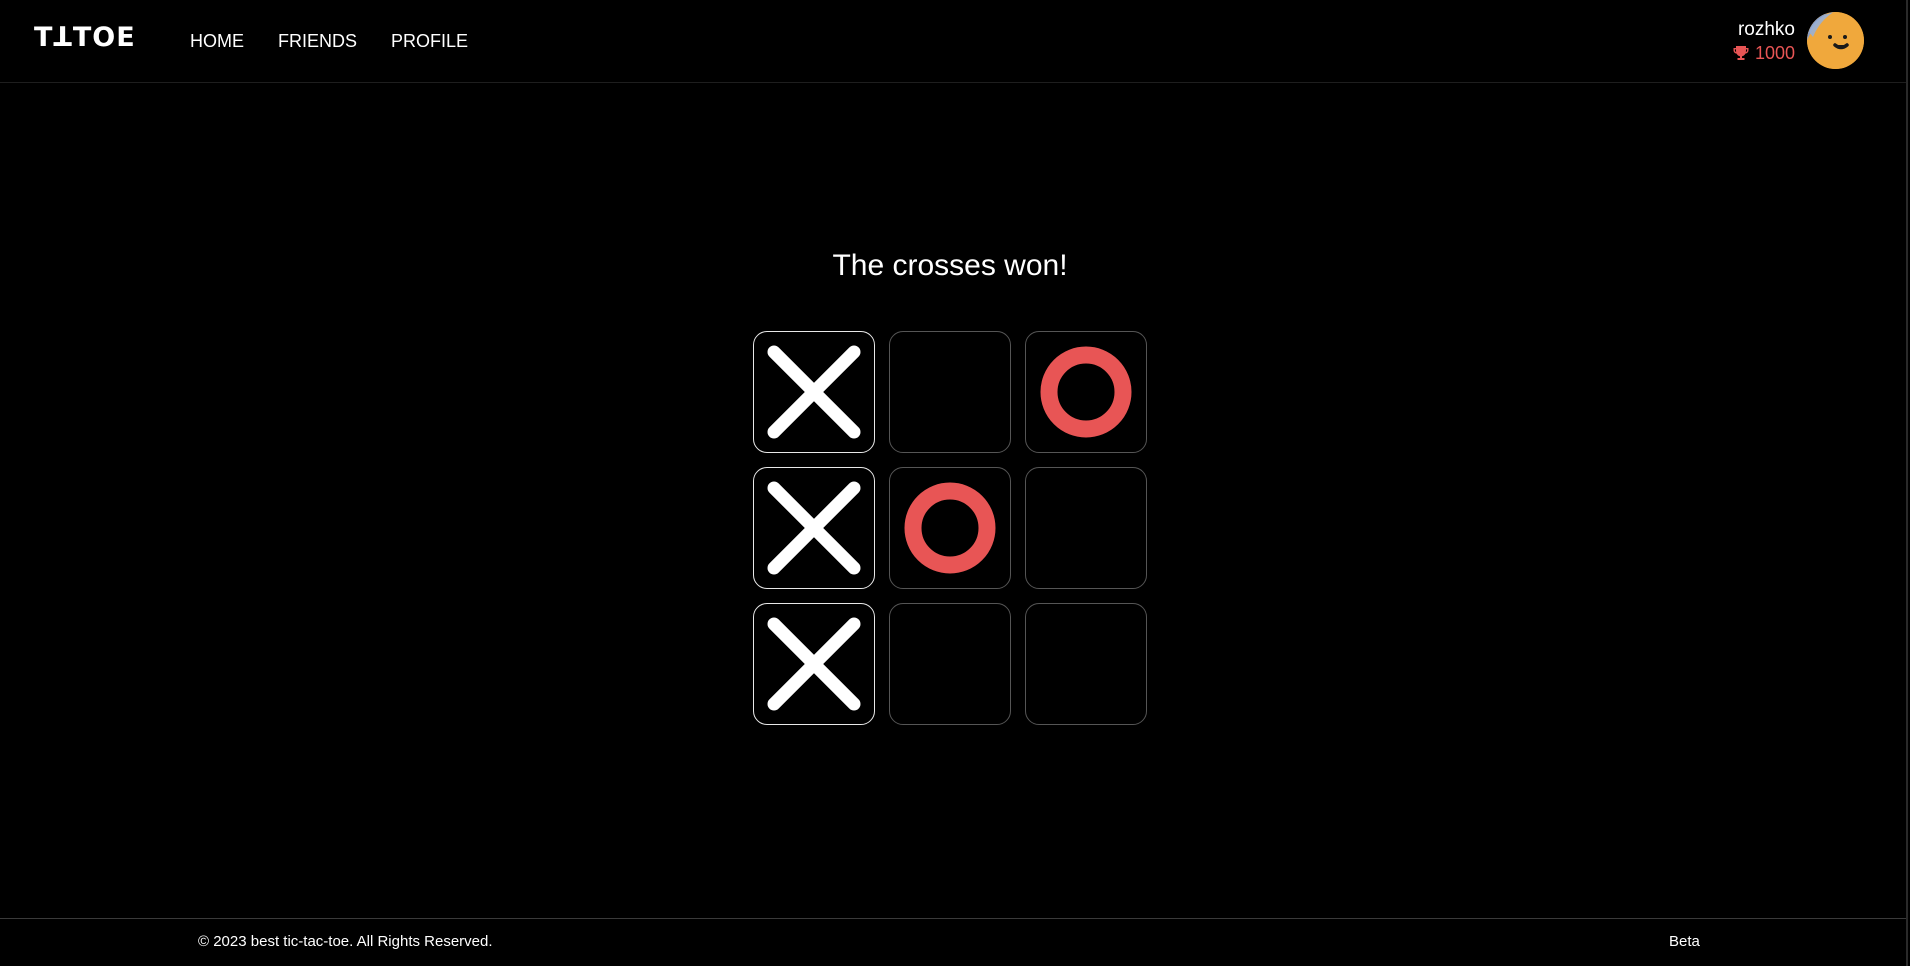 This screenshot has height=966, width=1910. What do you see at coordinates (1774, 52) in the screenshot?
I see `rating-value: 1000` at bounding box center [1774, 52].